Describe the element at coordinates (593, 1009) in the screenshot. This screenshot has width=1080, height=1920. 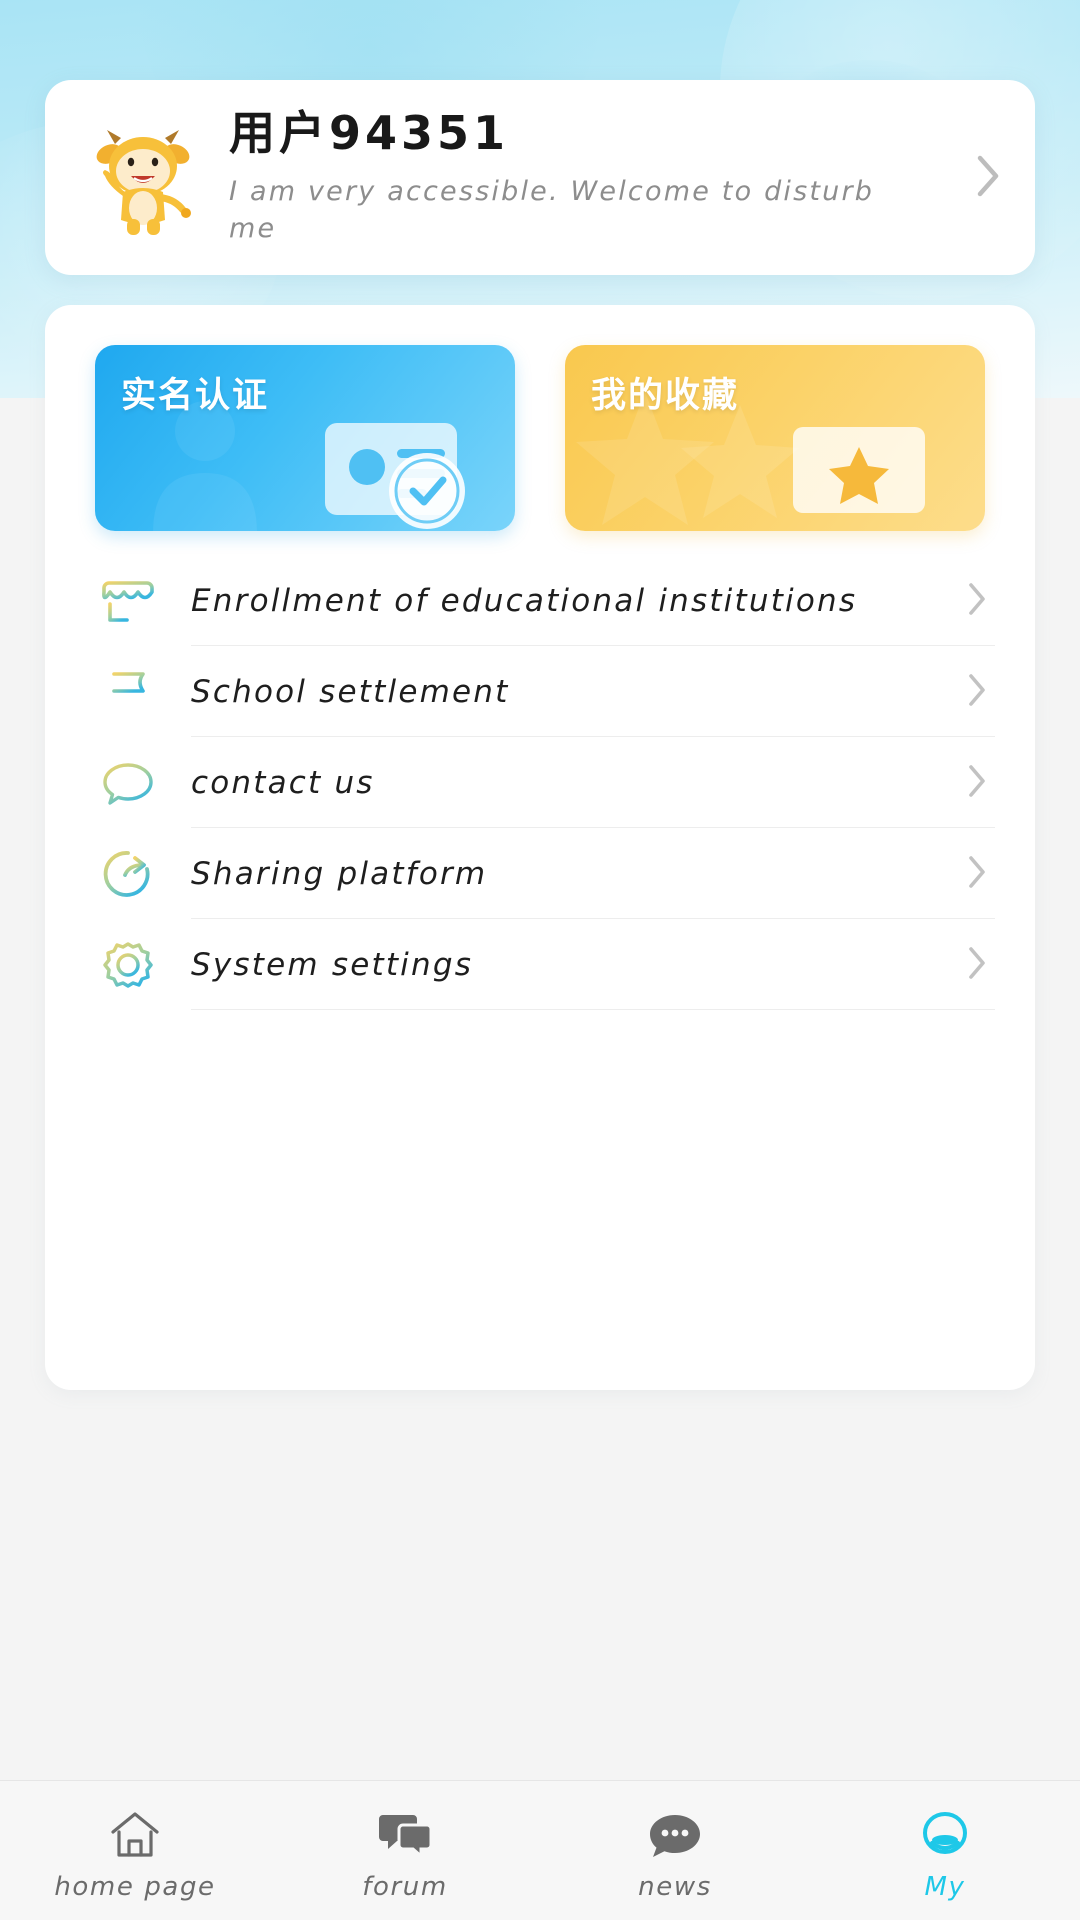
I see `menu-divider` at that location.